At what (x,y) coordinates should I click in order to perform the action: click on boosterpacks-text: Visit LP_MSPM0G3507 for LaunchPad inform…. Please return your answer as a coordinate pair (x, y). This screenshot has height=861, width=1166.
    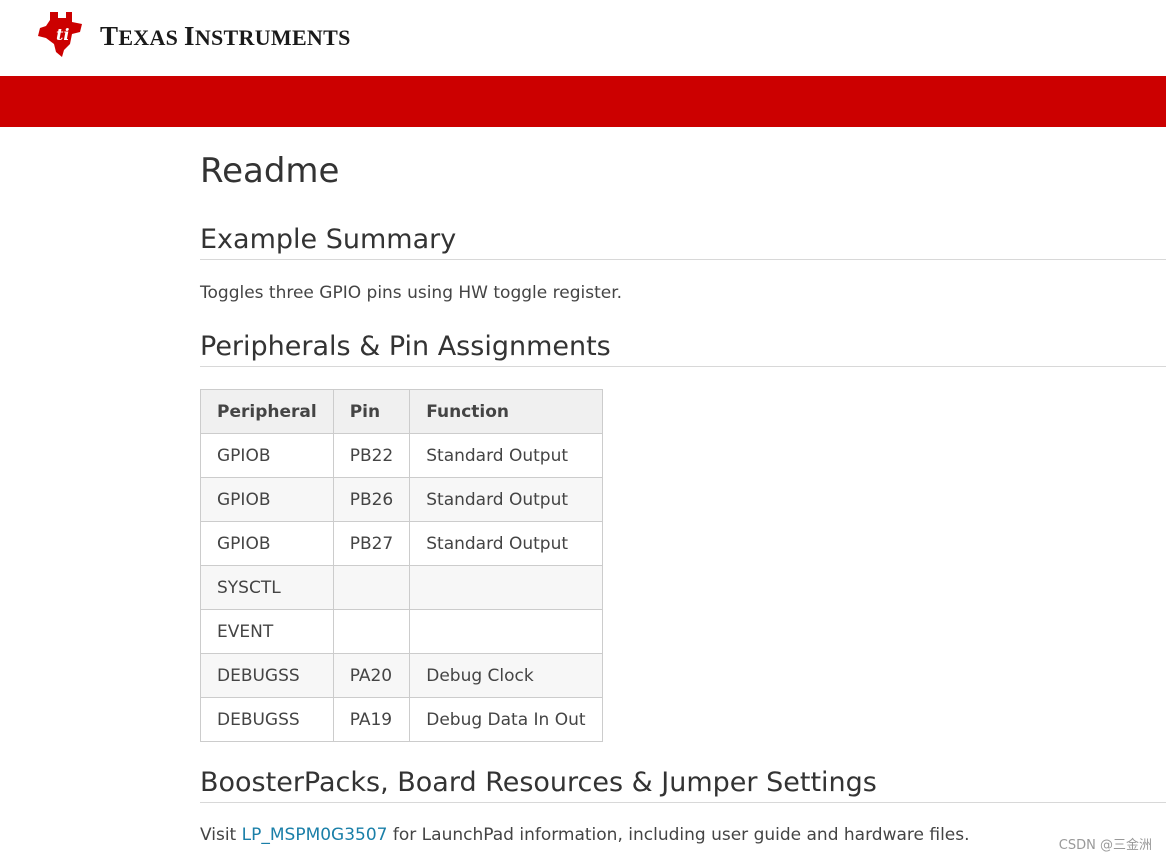
    Looking at the image, I should click on (585, 835).